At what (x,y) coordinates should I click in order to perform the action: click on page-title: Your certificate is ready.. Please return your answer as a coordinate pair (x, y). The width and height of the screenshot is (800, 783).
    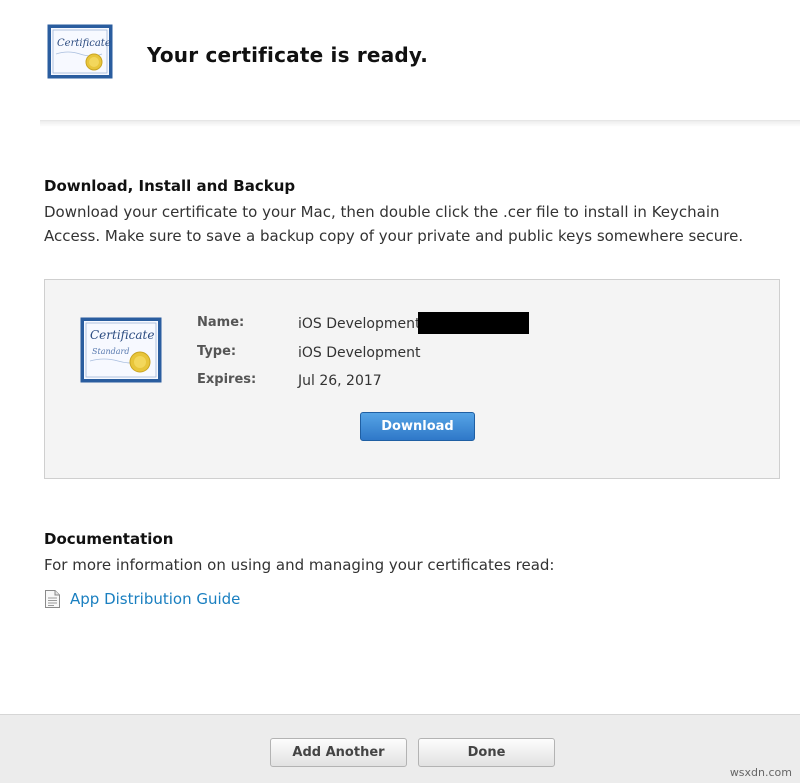
    Looking at the image, I should click on (288, 55).